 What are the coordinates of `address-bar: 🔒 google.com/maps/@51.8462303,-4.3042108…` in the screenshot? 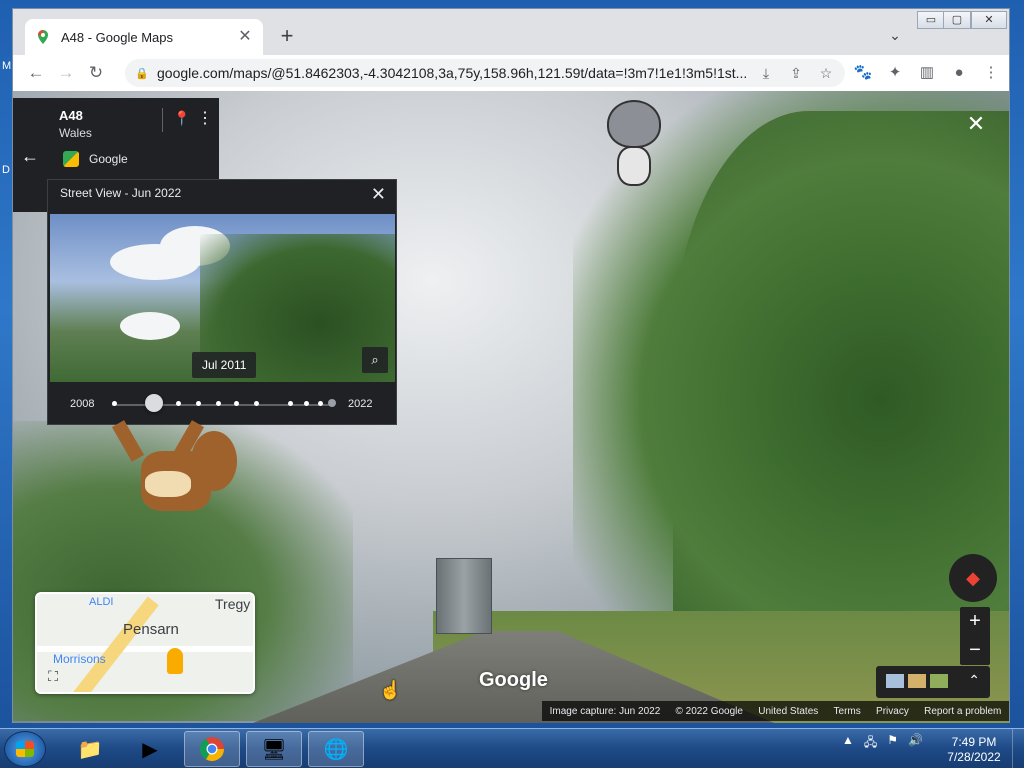 It's located at (485, 73).